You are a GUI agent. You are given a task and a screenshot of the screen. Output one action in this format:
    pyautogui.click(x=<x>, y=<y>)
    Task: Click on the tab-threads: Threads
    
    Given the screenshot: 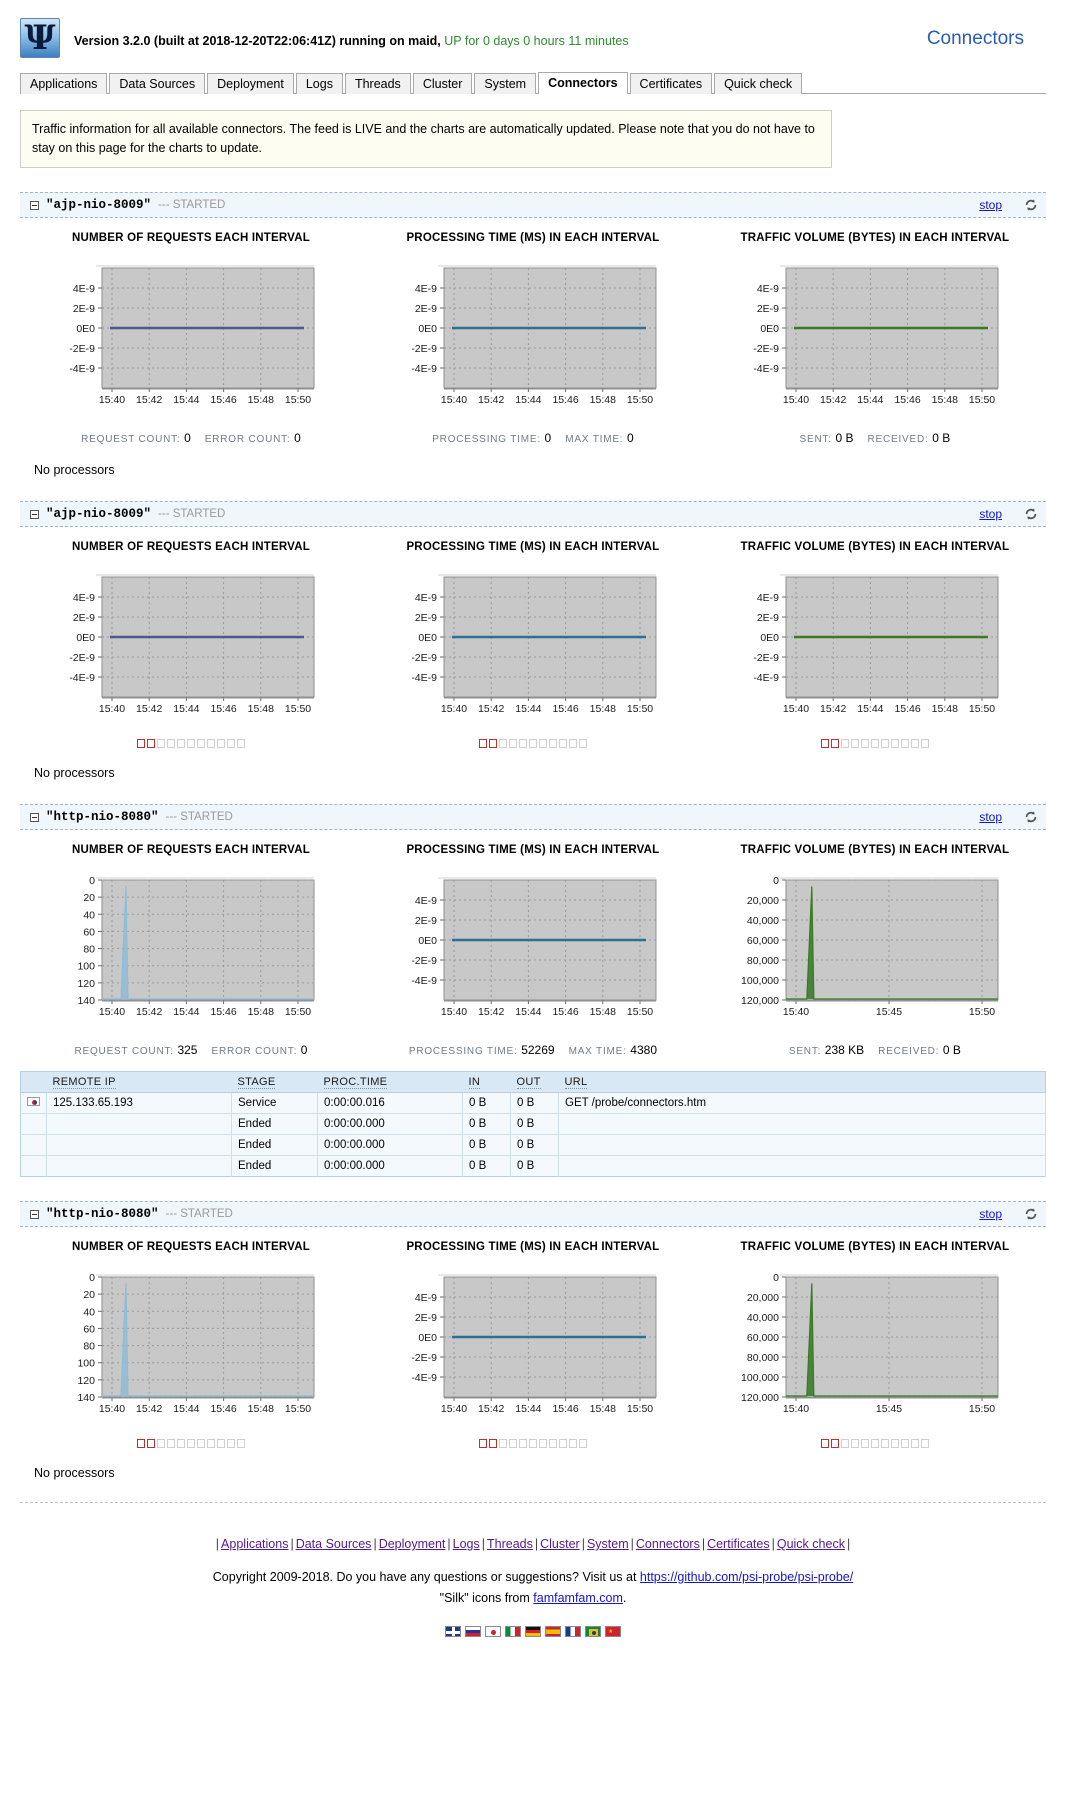 What is the action you would take?
    pyautogui.click(x=377, y=83)
    